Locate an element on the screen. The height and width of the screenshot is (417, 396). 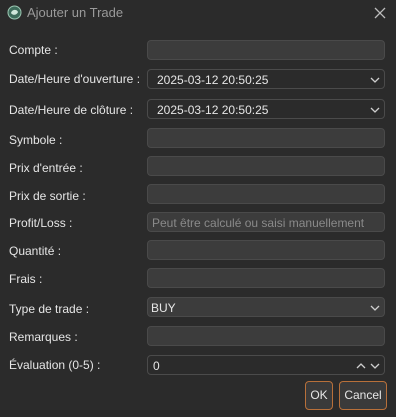
frais-label: Frais : is located at coordinates (26, 279).